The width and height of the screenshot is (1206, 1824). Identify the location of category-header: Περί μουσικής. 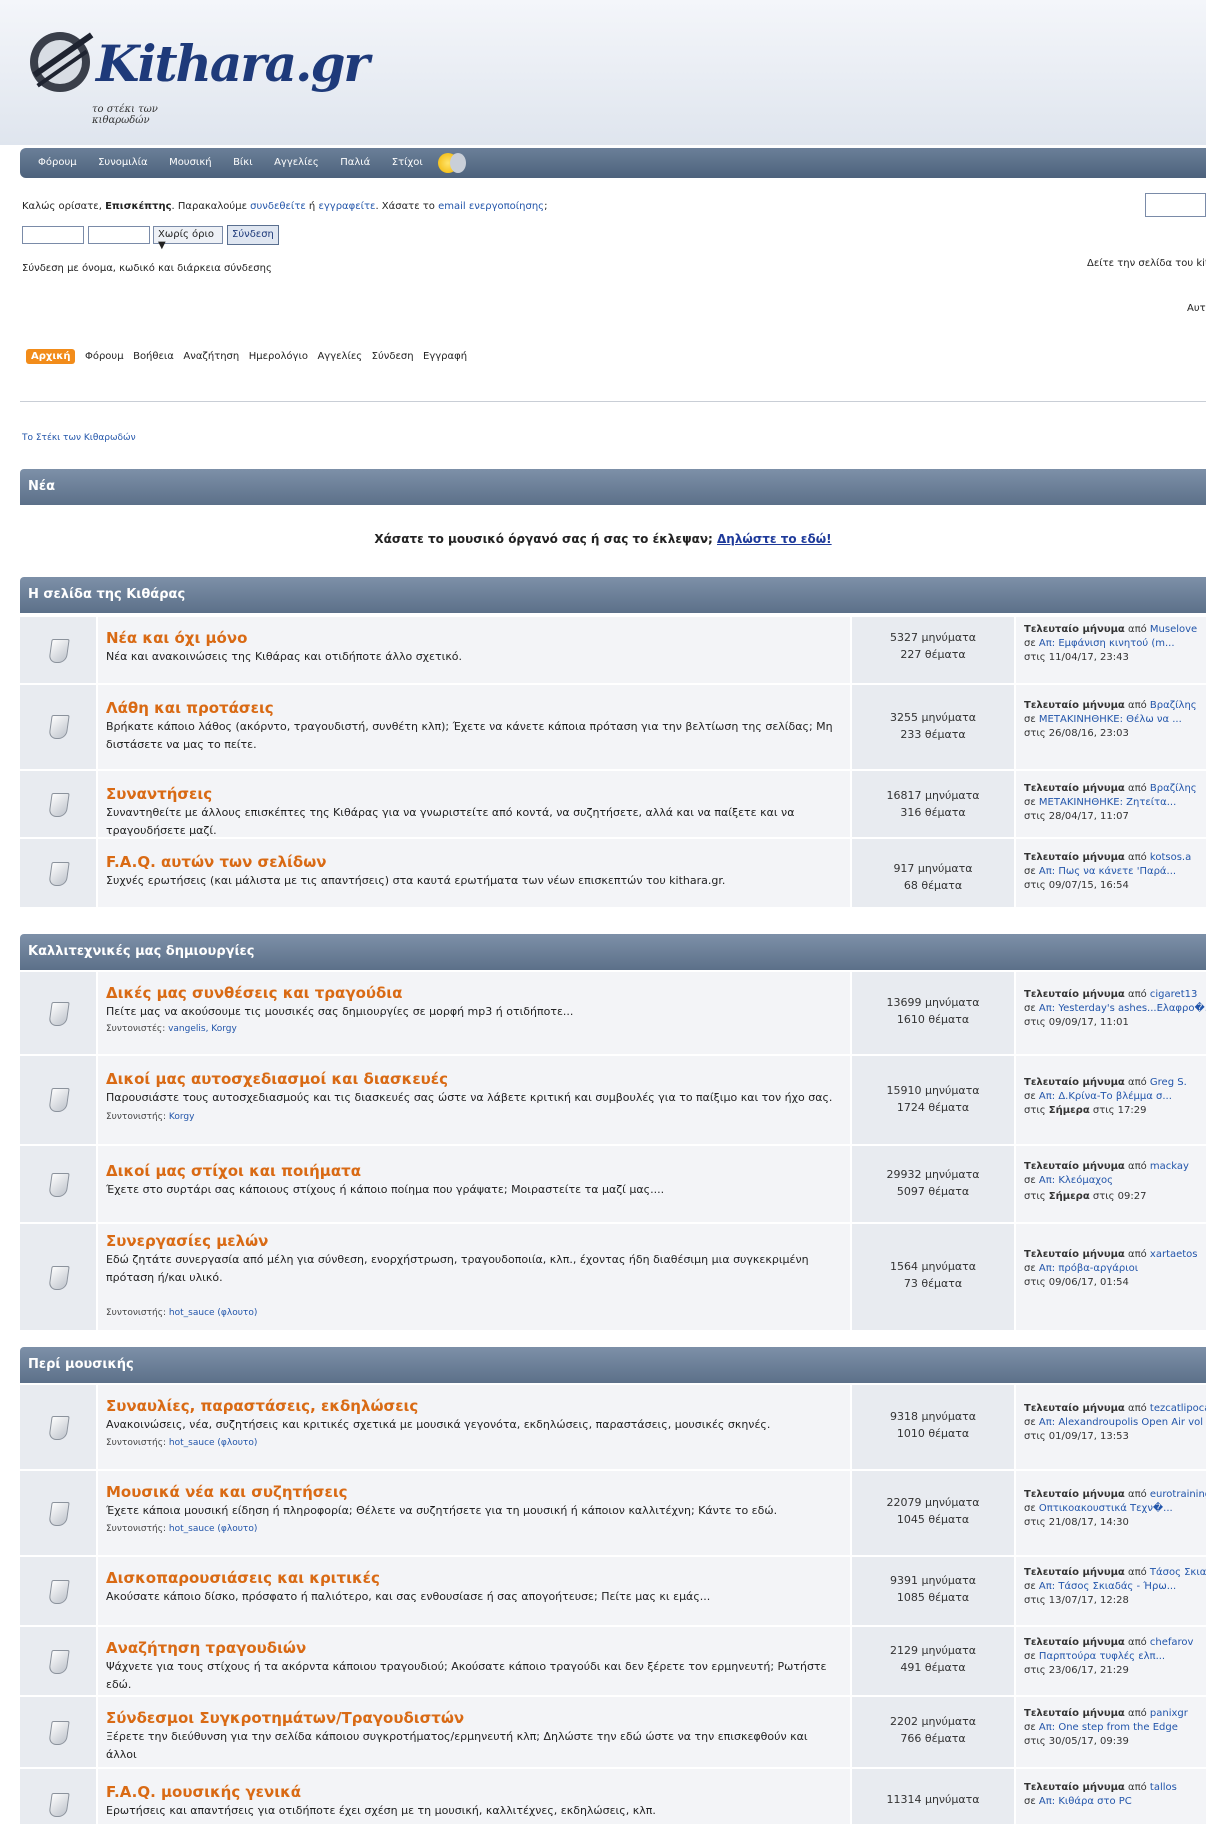
(613, 1365).